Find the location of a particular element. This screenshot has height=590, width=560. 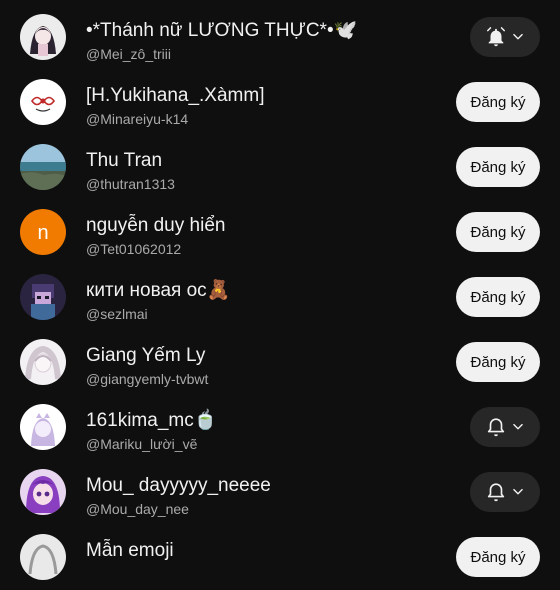

channel-name: nguyễn duy hiển is located at coordinates (155, 226).